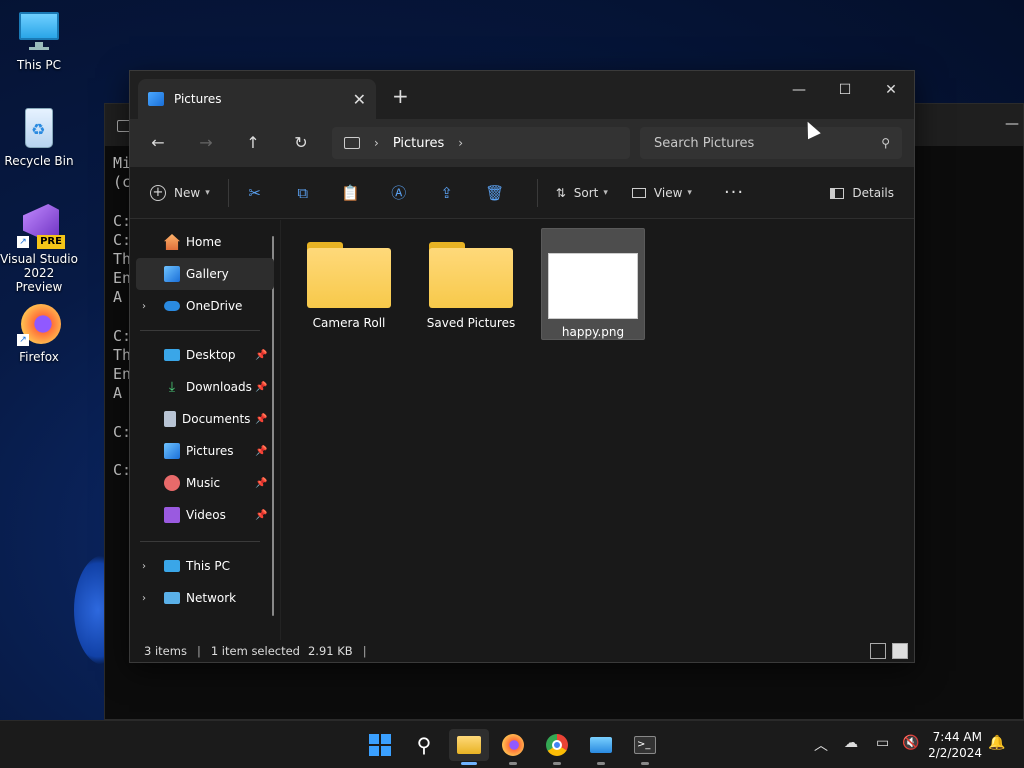 The height and width of the screenshot is (768, 1024). What do you see at coordinates (205, 419) in the screenshot?
I see `sidebar-item-documents: Documents 📌` at bounding box center [205, 419].